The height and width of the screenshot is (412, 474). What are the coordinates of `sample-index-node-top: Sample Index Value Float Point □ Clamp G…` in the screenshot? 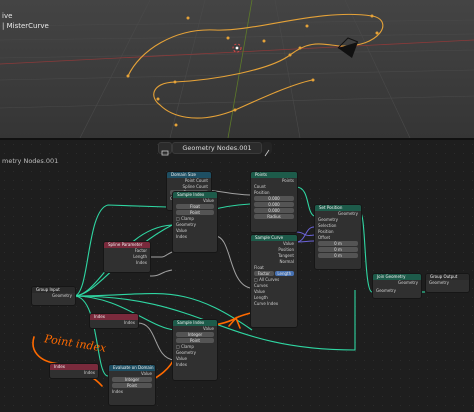 It's located at (195, 222).